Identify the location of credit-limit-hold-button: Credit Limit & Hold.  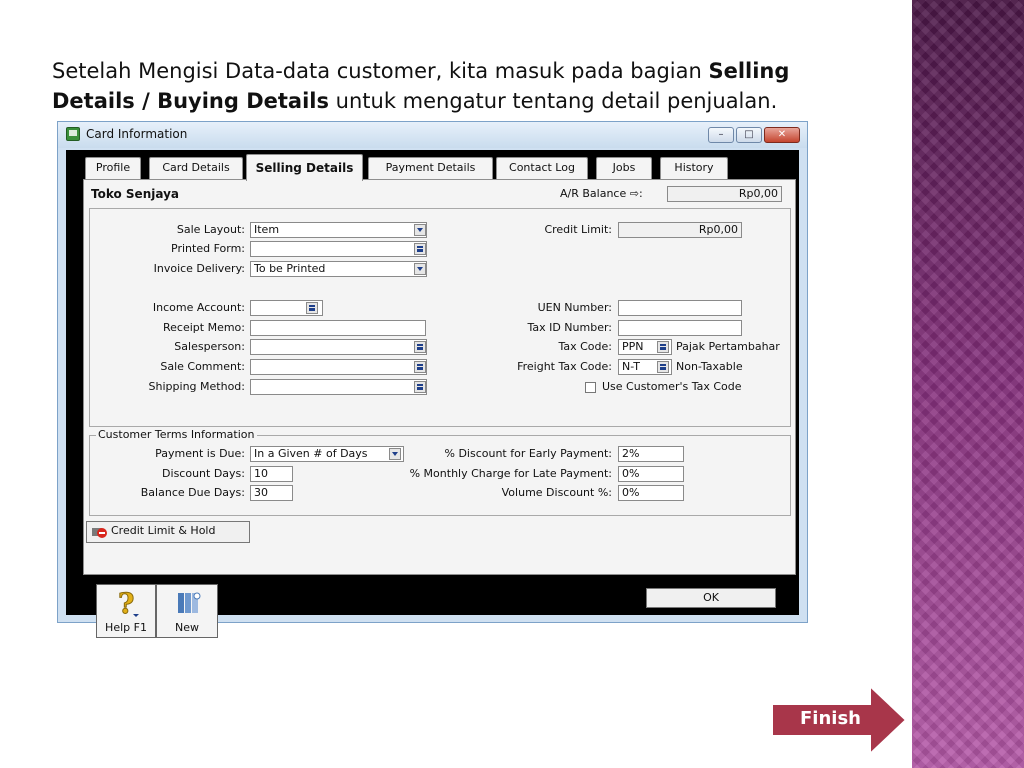
(168, 532).